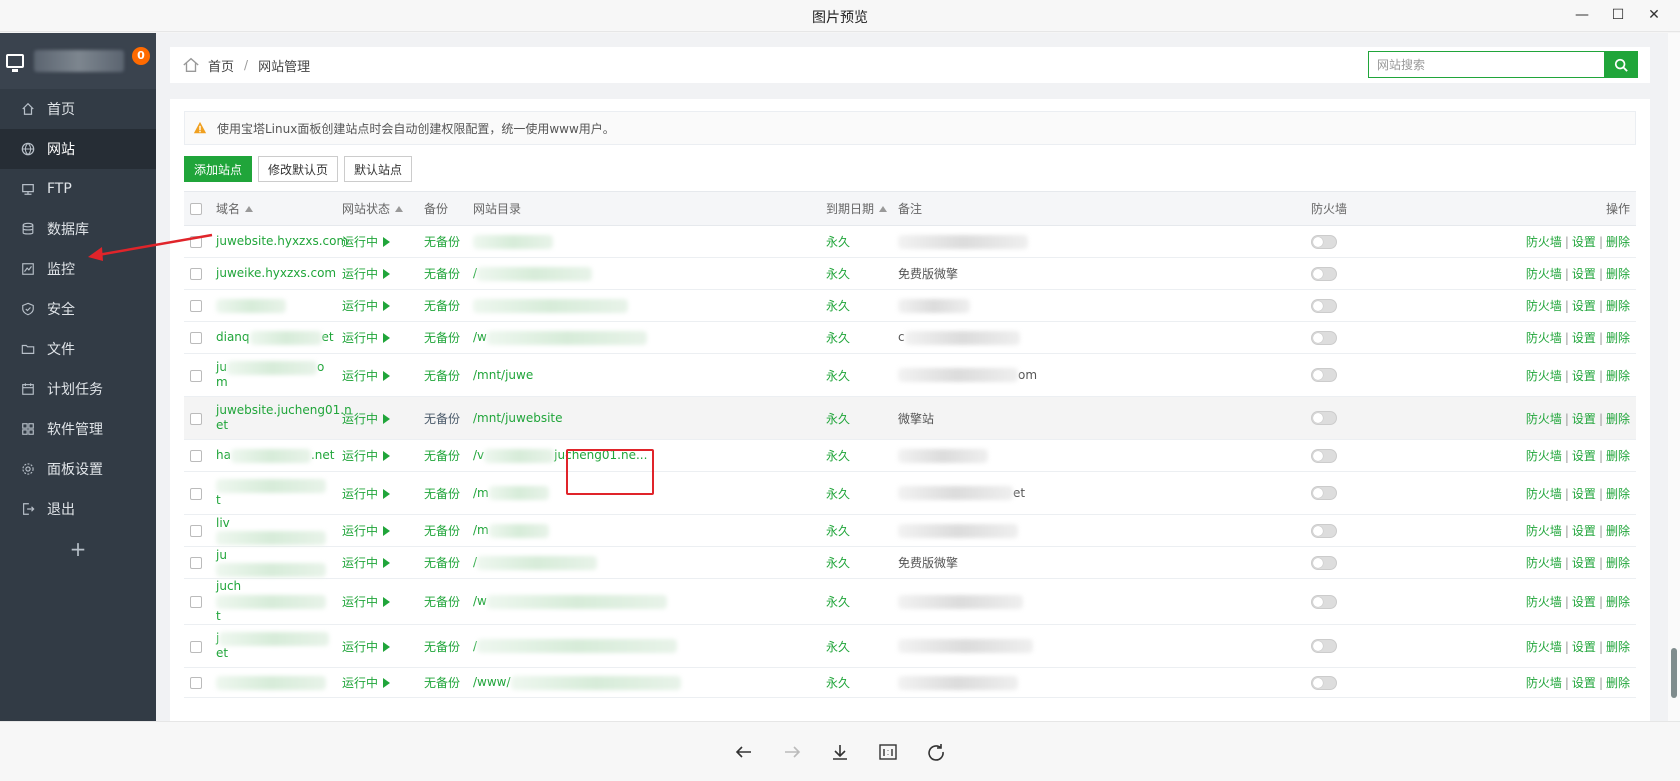 This screenshot has width=1680, height=781. Describe the element at coordinates (1654, 15) in the screenshot. I see `close-icon: ✕` at that location.